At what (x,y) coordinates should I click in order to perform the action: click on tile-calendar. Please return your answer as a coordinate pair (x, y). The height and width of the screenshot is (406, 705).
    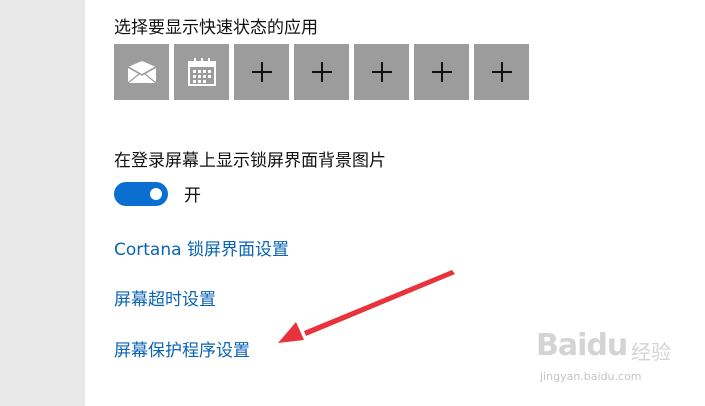
    Looking at the image, I should click on (201, 72).